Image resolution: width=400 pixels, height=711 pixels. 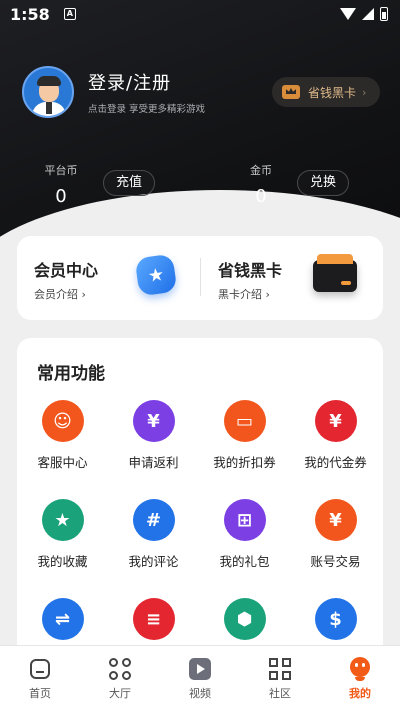 What do you see at coordinates (40, 669) in the screenshot?
I see `home-icon` at bounding box center [40, 669].